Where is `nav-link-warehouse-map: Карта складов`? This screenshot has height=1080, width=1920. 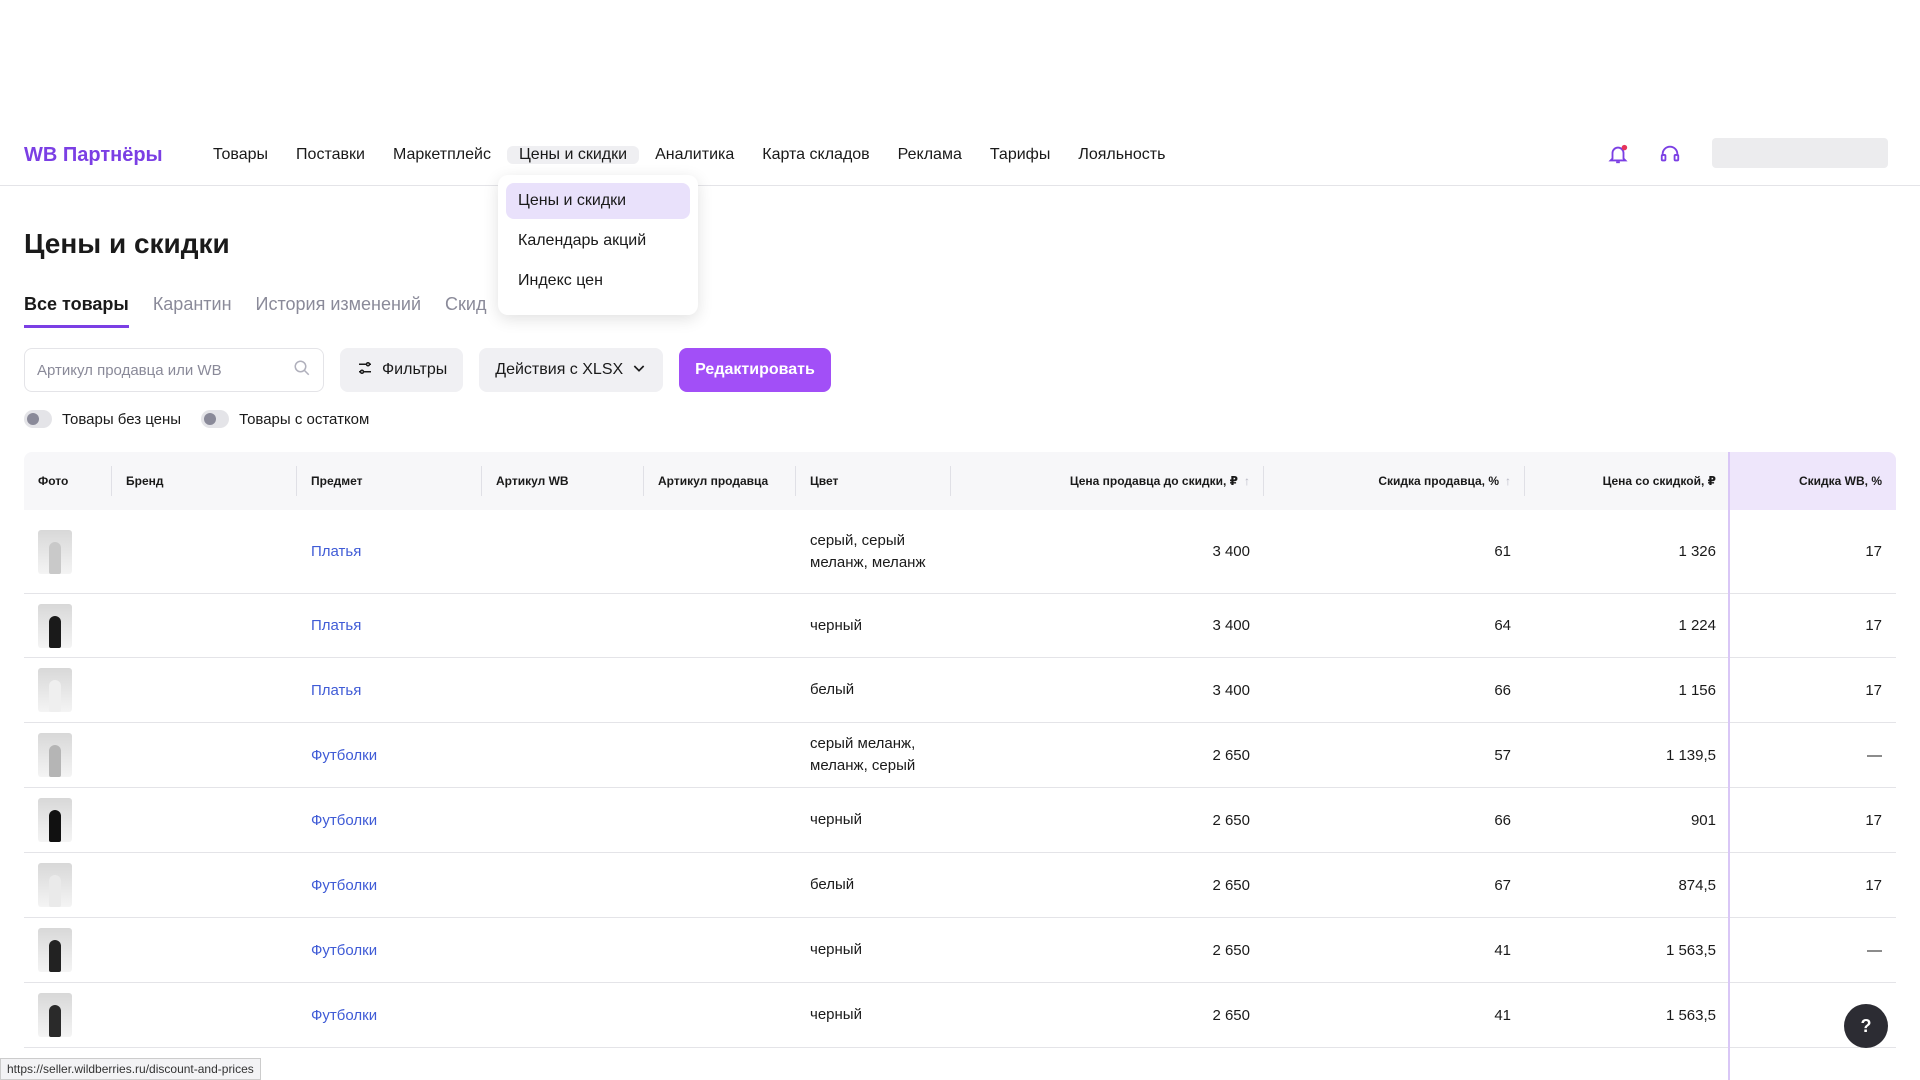
nav-link-warehouse-map: Карта складов is located at coordinates (815, 155).